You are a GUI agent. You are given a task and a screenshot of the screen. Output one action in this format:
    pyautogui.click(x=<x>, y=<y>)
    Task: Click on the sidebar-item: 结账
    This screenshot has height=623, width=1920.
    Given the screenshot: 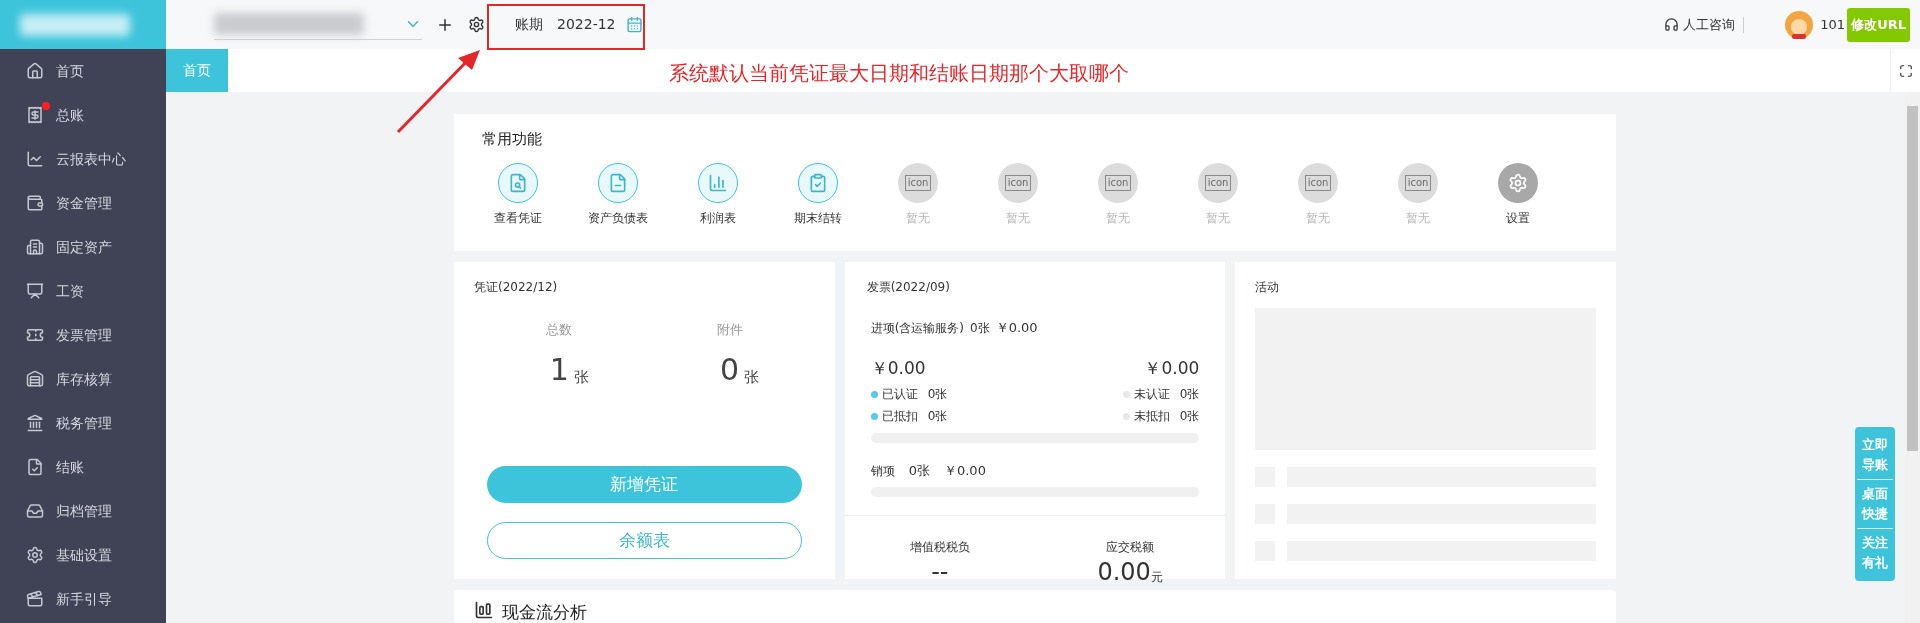 What is the action you would take?
    pyautogui.click(x=83, y=467)
    